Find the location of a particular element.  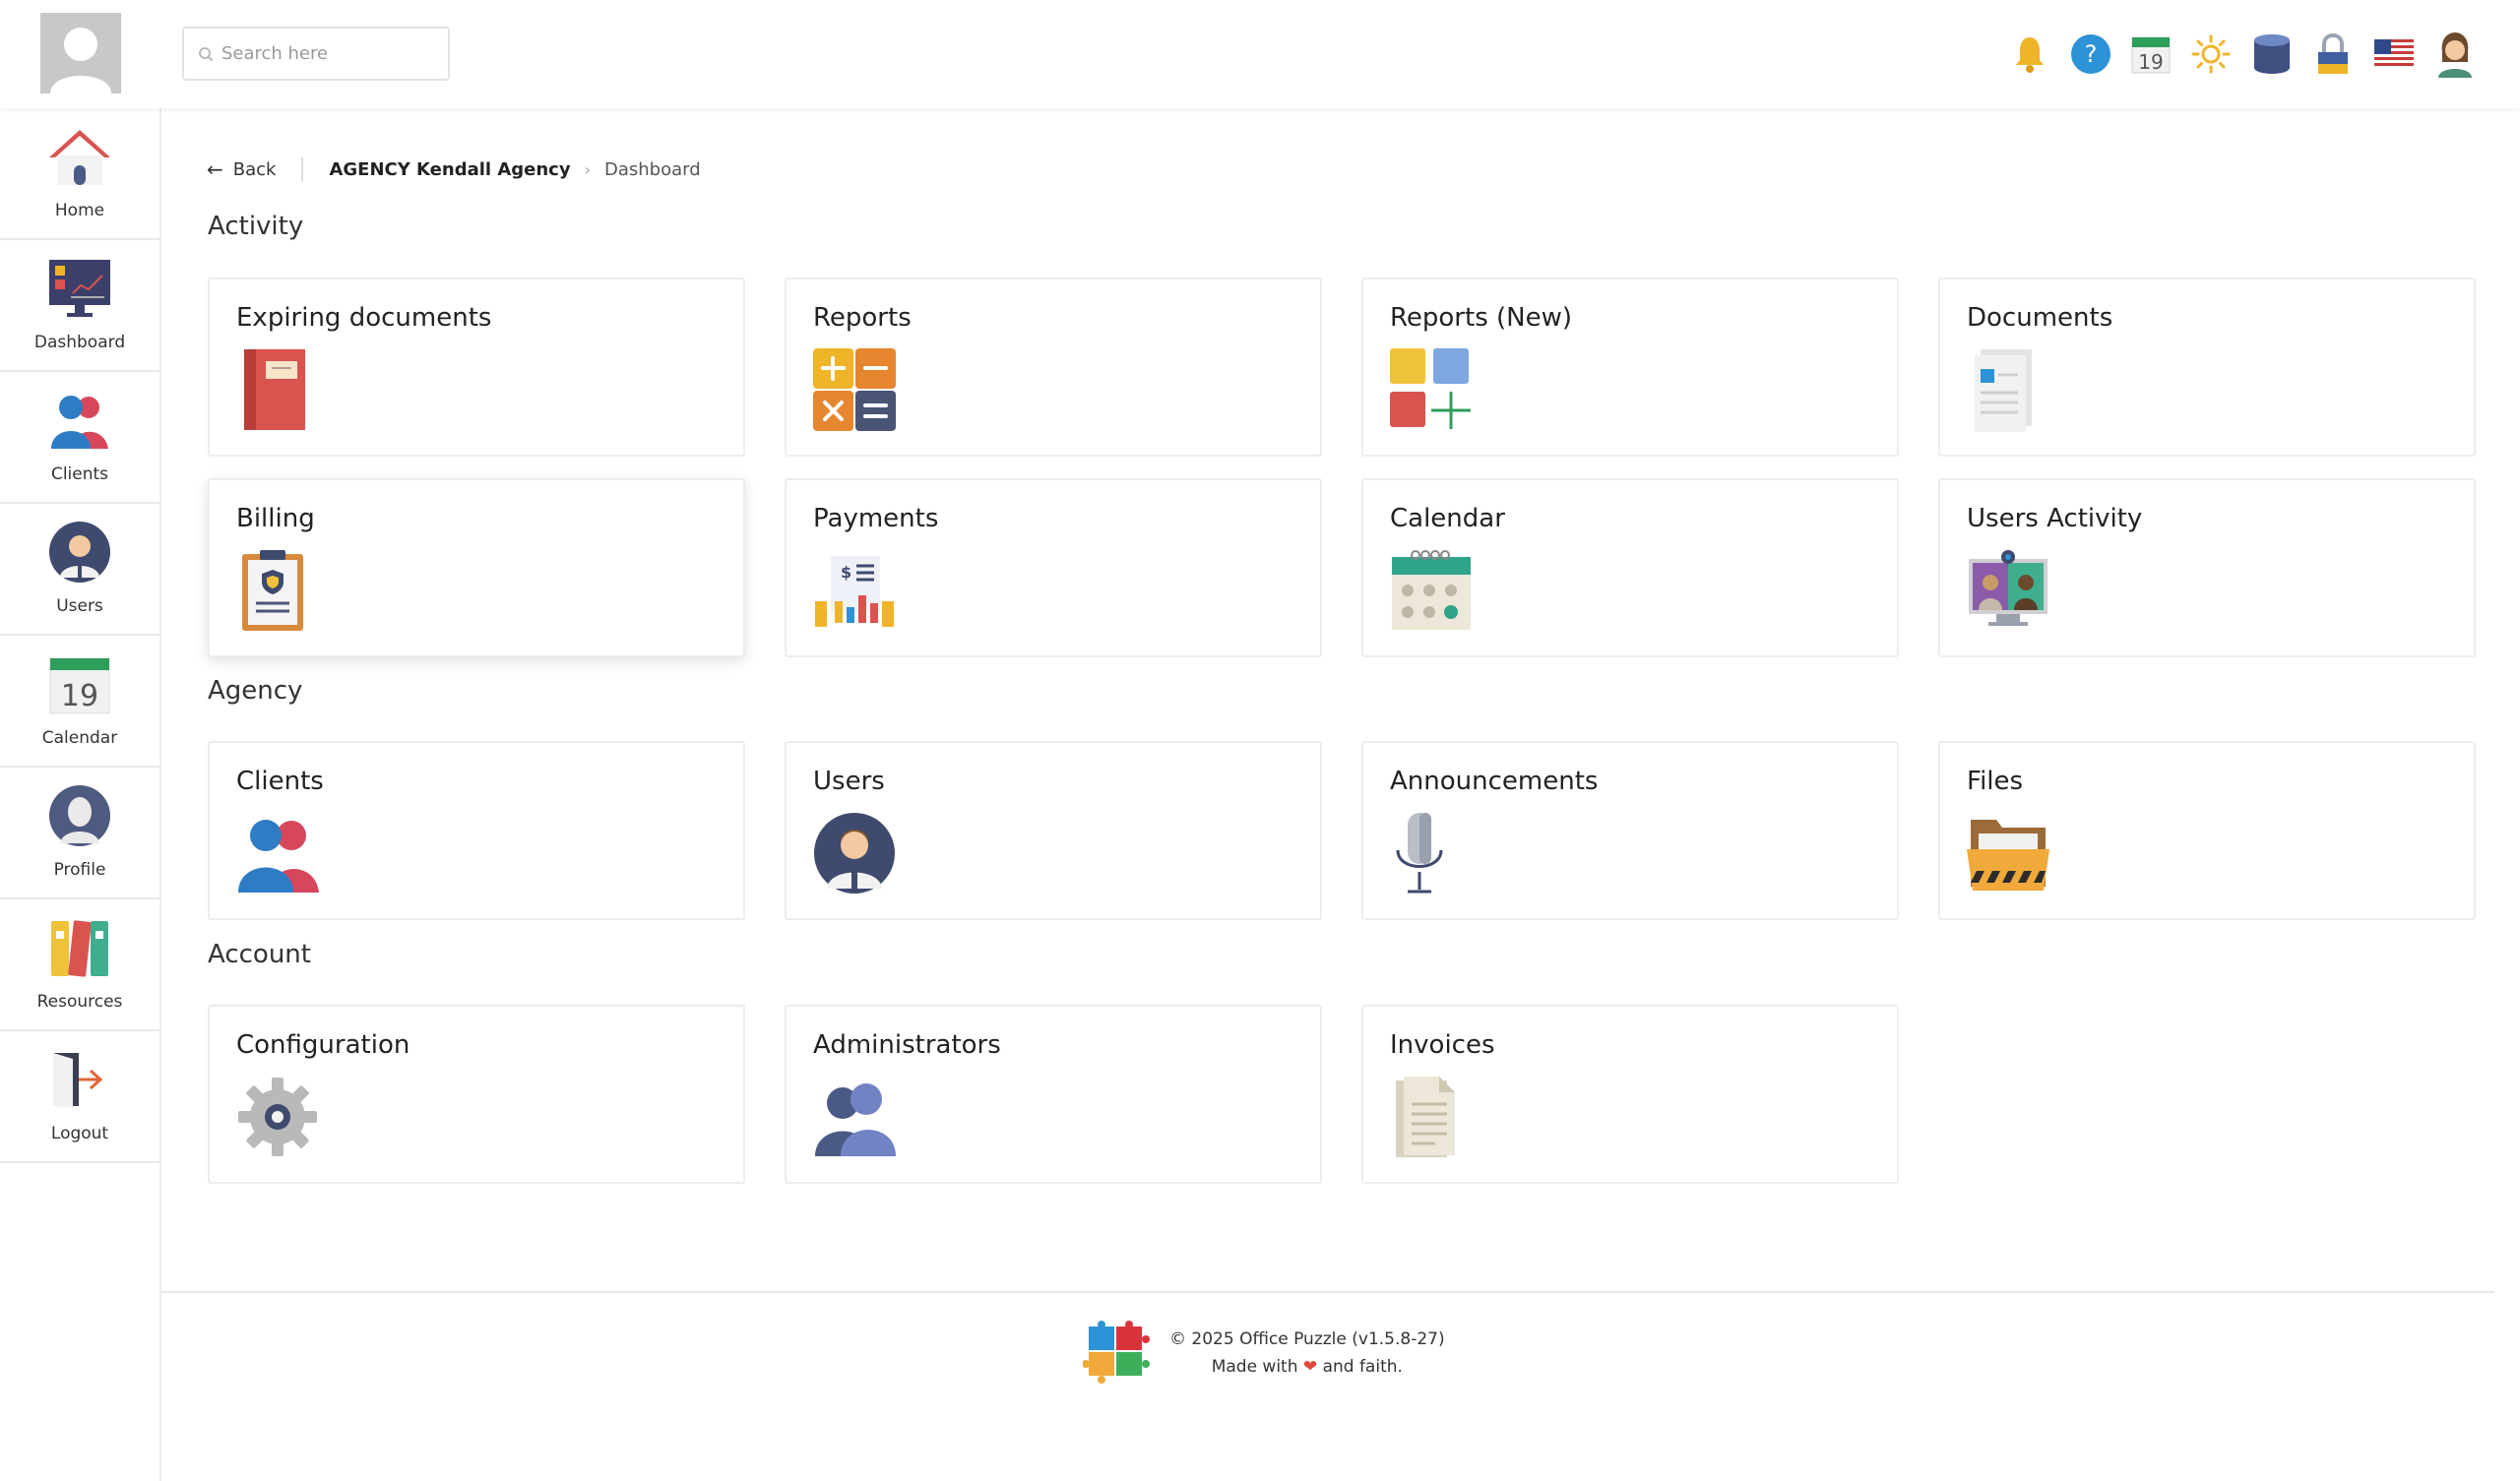

card-billing: Billing is located at coordinates (476, 567).